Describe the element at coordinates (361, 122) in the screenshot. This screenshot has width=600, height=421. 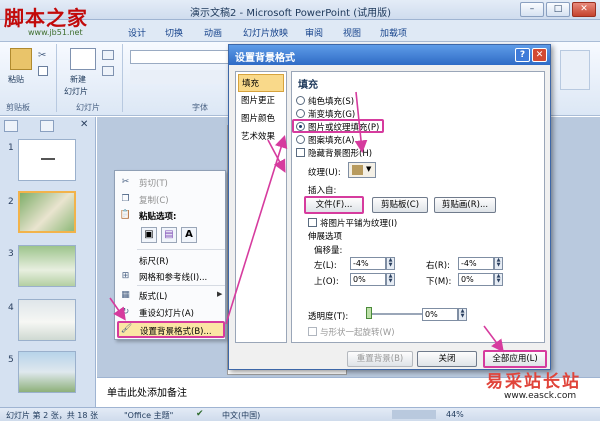
I see `arrow-picture-to-texture` at that location.